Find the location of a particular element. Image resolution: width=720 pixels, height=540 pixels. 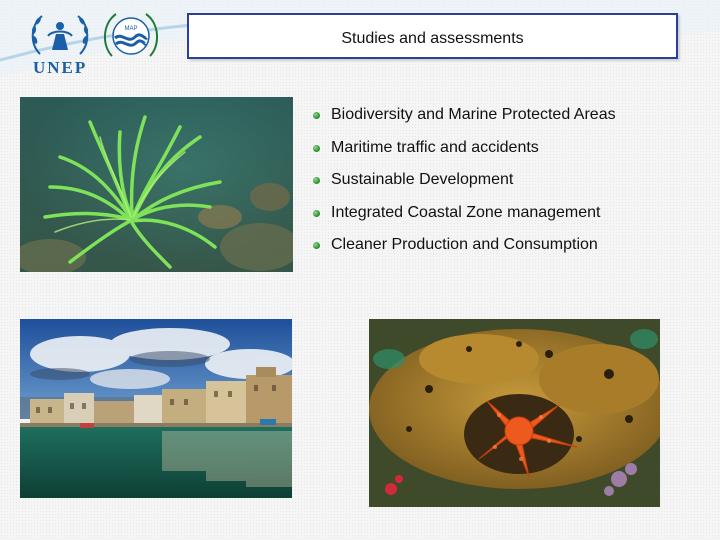

list-item: Cleaner Production and Consumption is located at coordinates (464, 252).